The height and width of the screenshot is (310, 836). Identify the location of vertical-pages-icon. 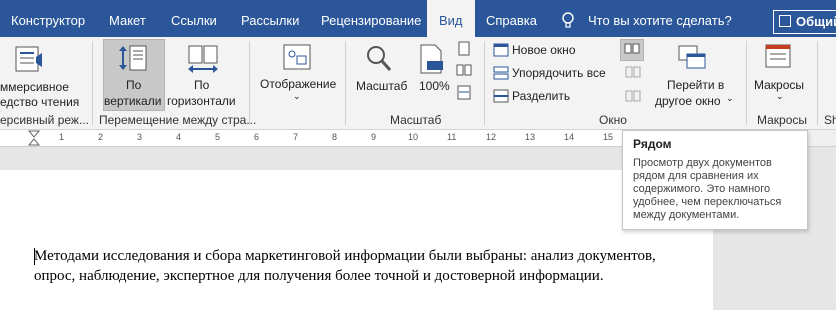
(133, 58).